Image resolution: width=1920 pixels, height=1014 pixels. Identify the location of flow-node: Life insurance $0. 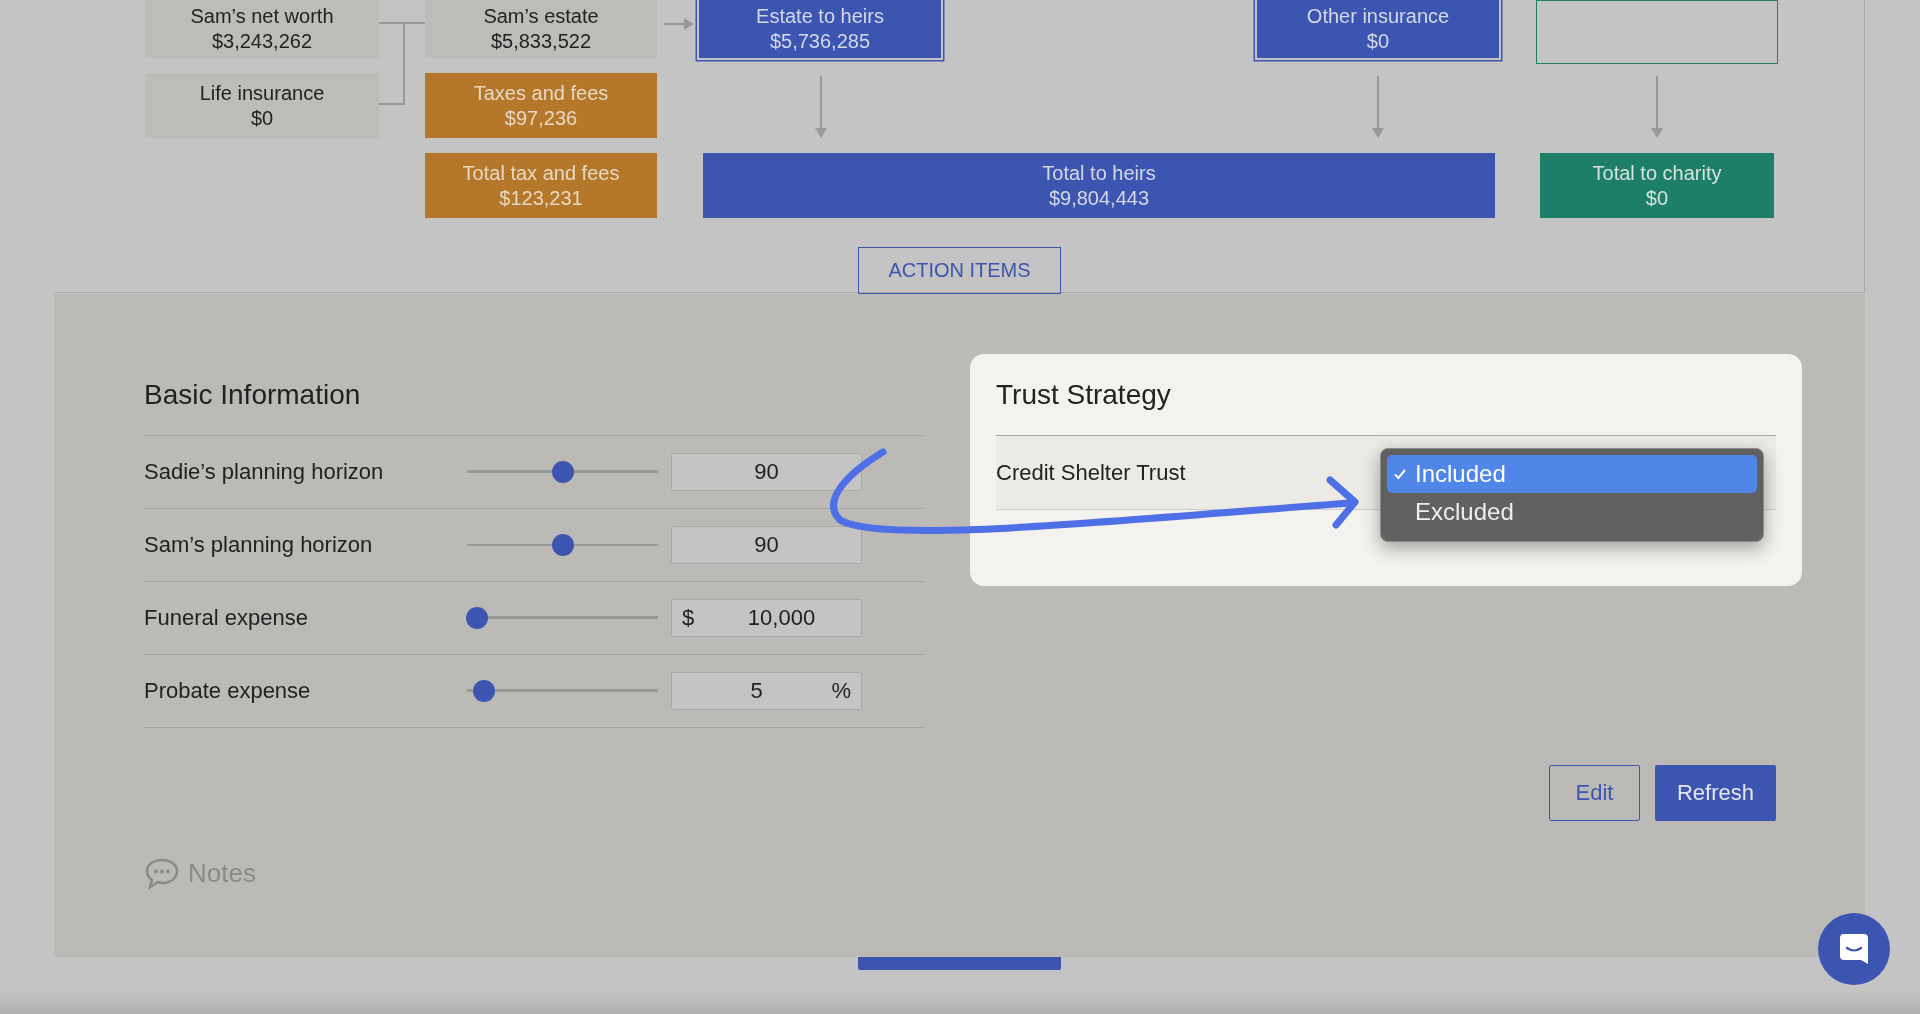
(262, 105).